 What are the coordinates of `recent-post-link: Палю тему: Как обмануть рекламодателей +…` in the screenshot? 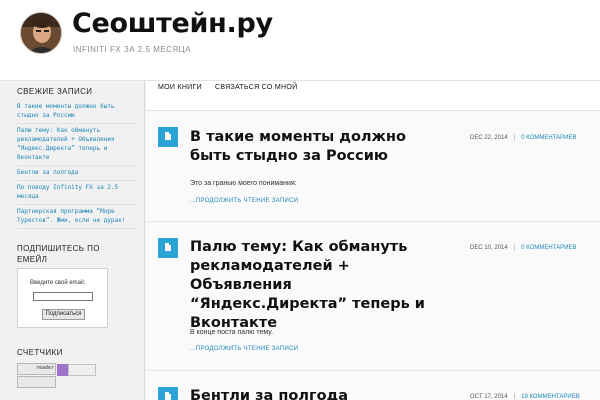 It's located at (77, 145).